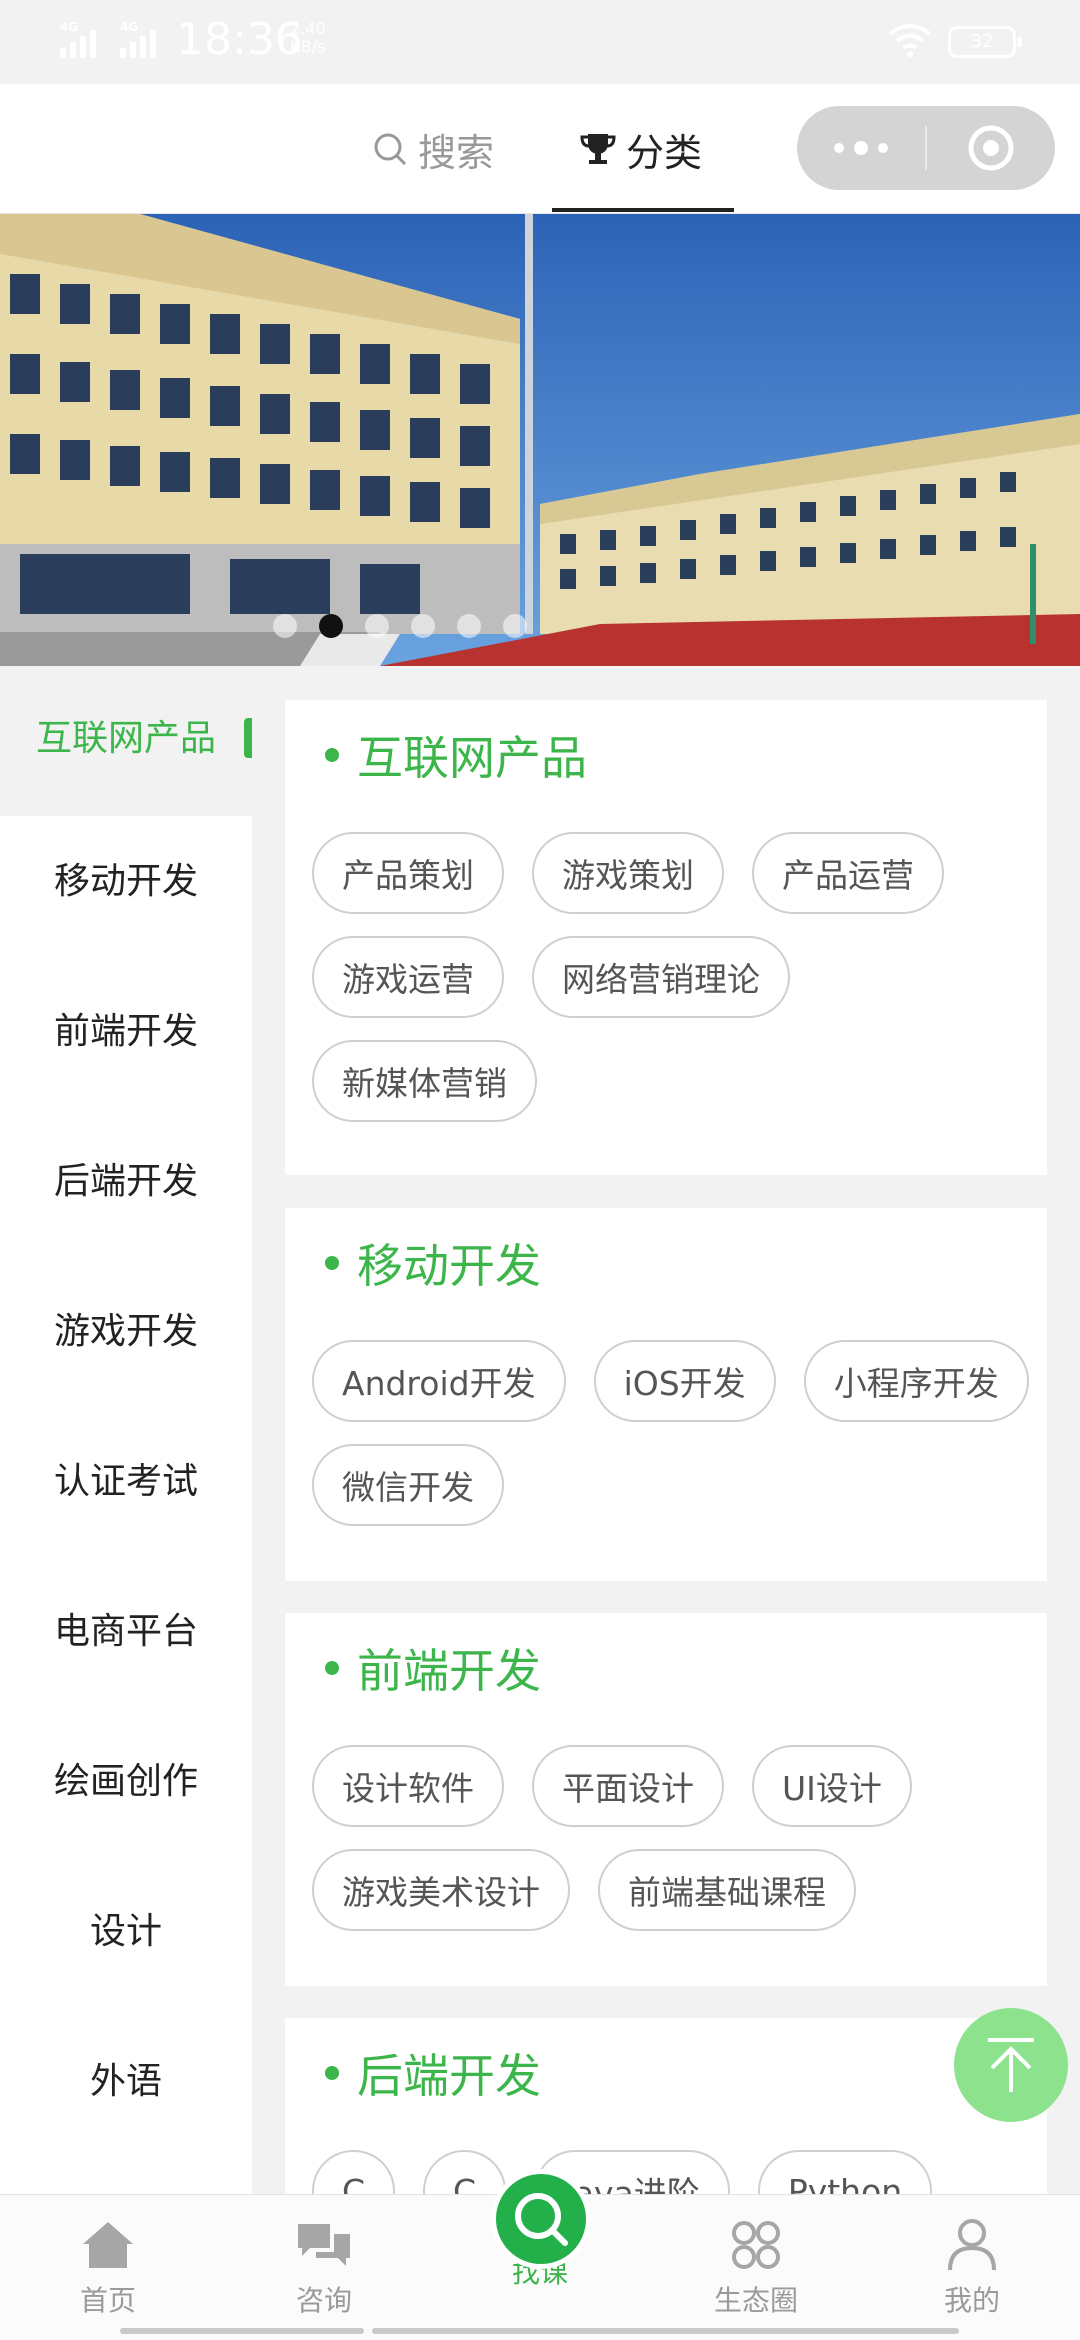  What do you see at coordinates (684, 1381) in the screenshot?
I see `tag-chip: iOS开发` at bounding box center [684, 1381].